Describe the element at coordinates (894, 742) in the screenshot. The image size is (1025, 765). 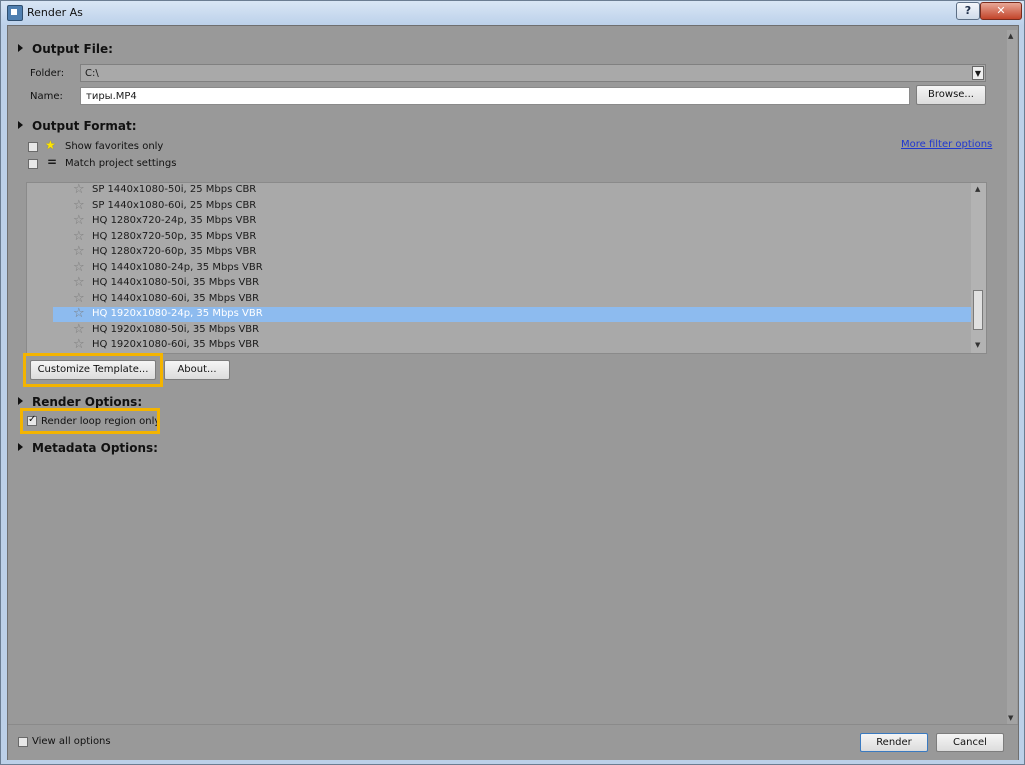
I see `render-button: Render` at that location.